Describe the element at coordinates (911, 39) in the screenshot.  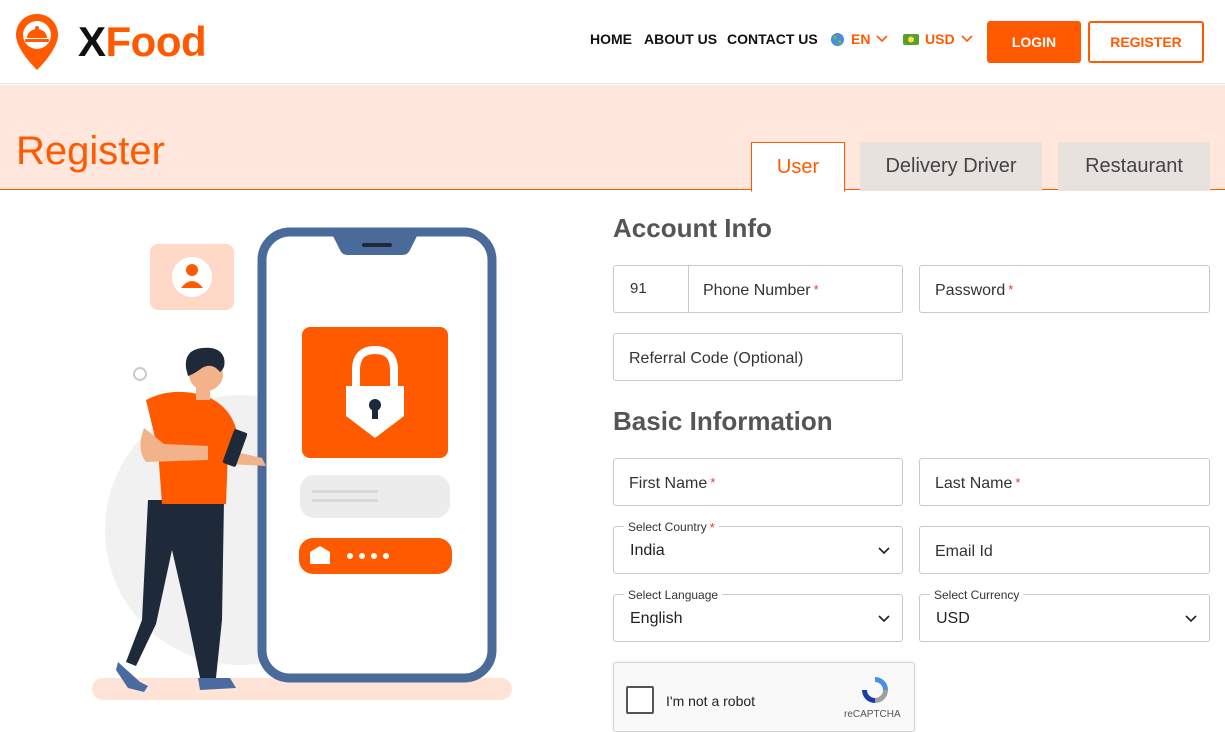
I see `cash-icon` at that location.